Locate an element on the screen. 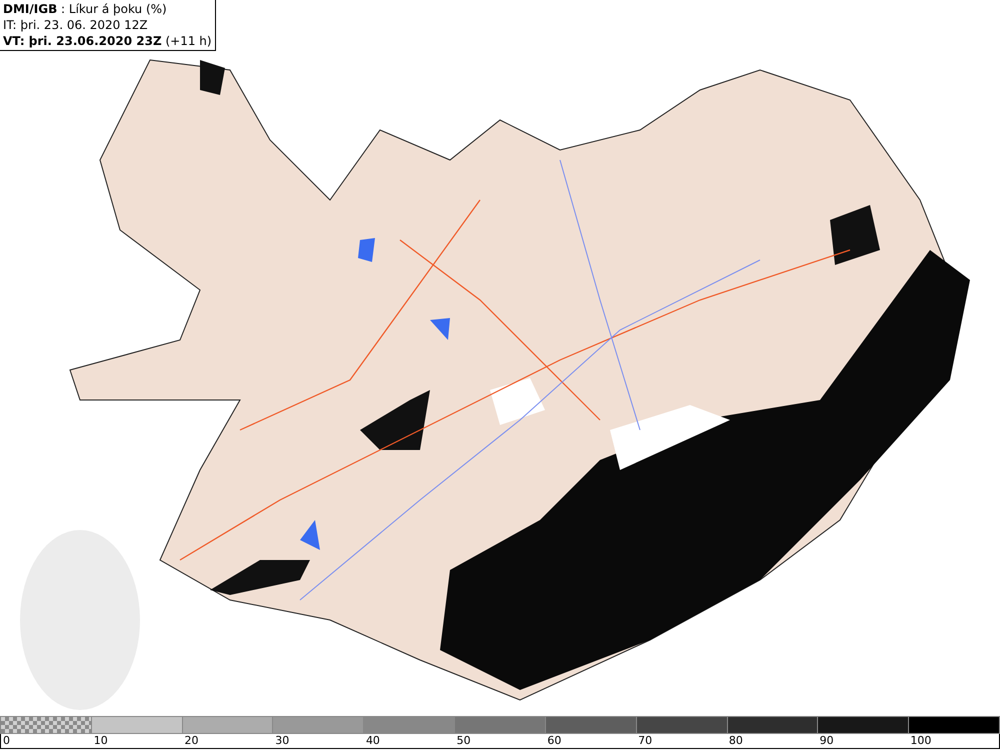 Image resolution: width=1000 pixels, height=750 pixels. legend-label: 80 is located at coordinates (735, 741).